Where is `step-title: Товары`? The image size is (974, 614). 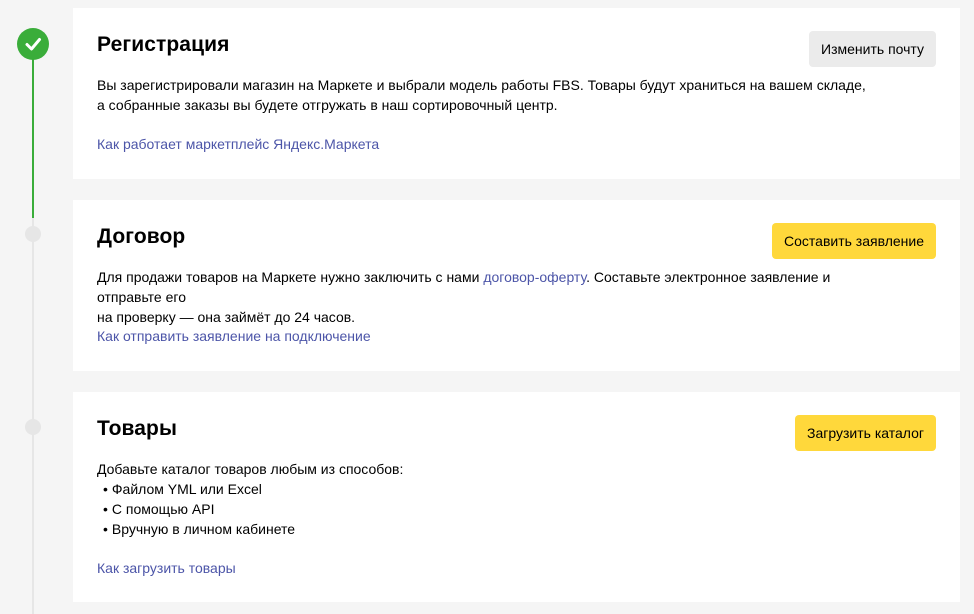
step-title: Товары is located at coordinates (137, 428).